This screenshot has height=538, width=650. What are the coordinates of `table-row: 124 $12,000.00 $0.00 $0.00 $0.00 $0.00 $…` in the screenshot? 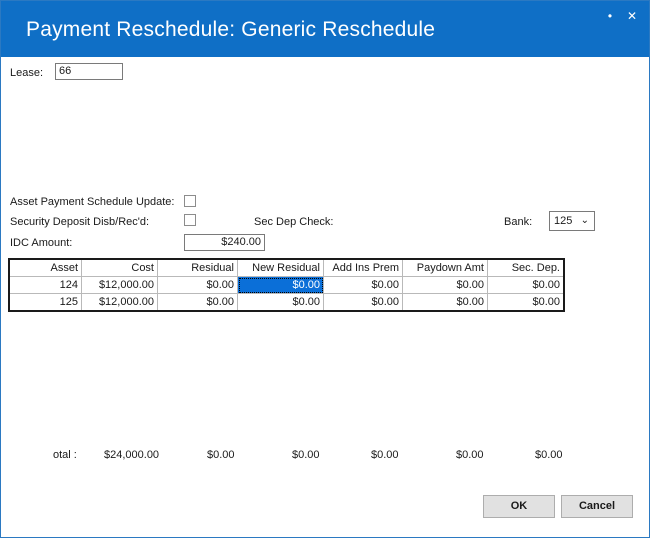 It's located at (286, 285).